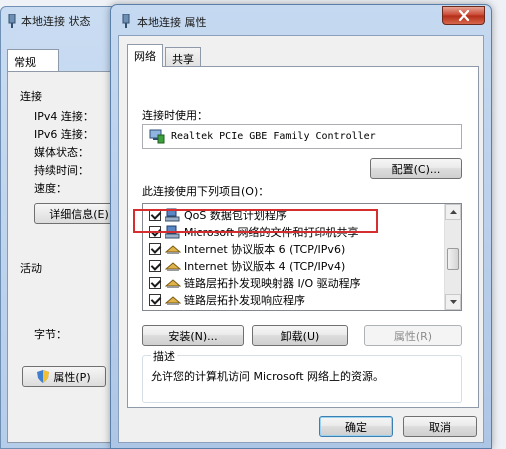 This screenshot has width=506, height=449. I want to click on tab-general: 常规, so click(33, 60).